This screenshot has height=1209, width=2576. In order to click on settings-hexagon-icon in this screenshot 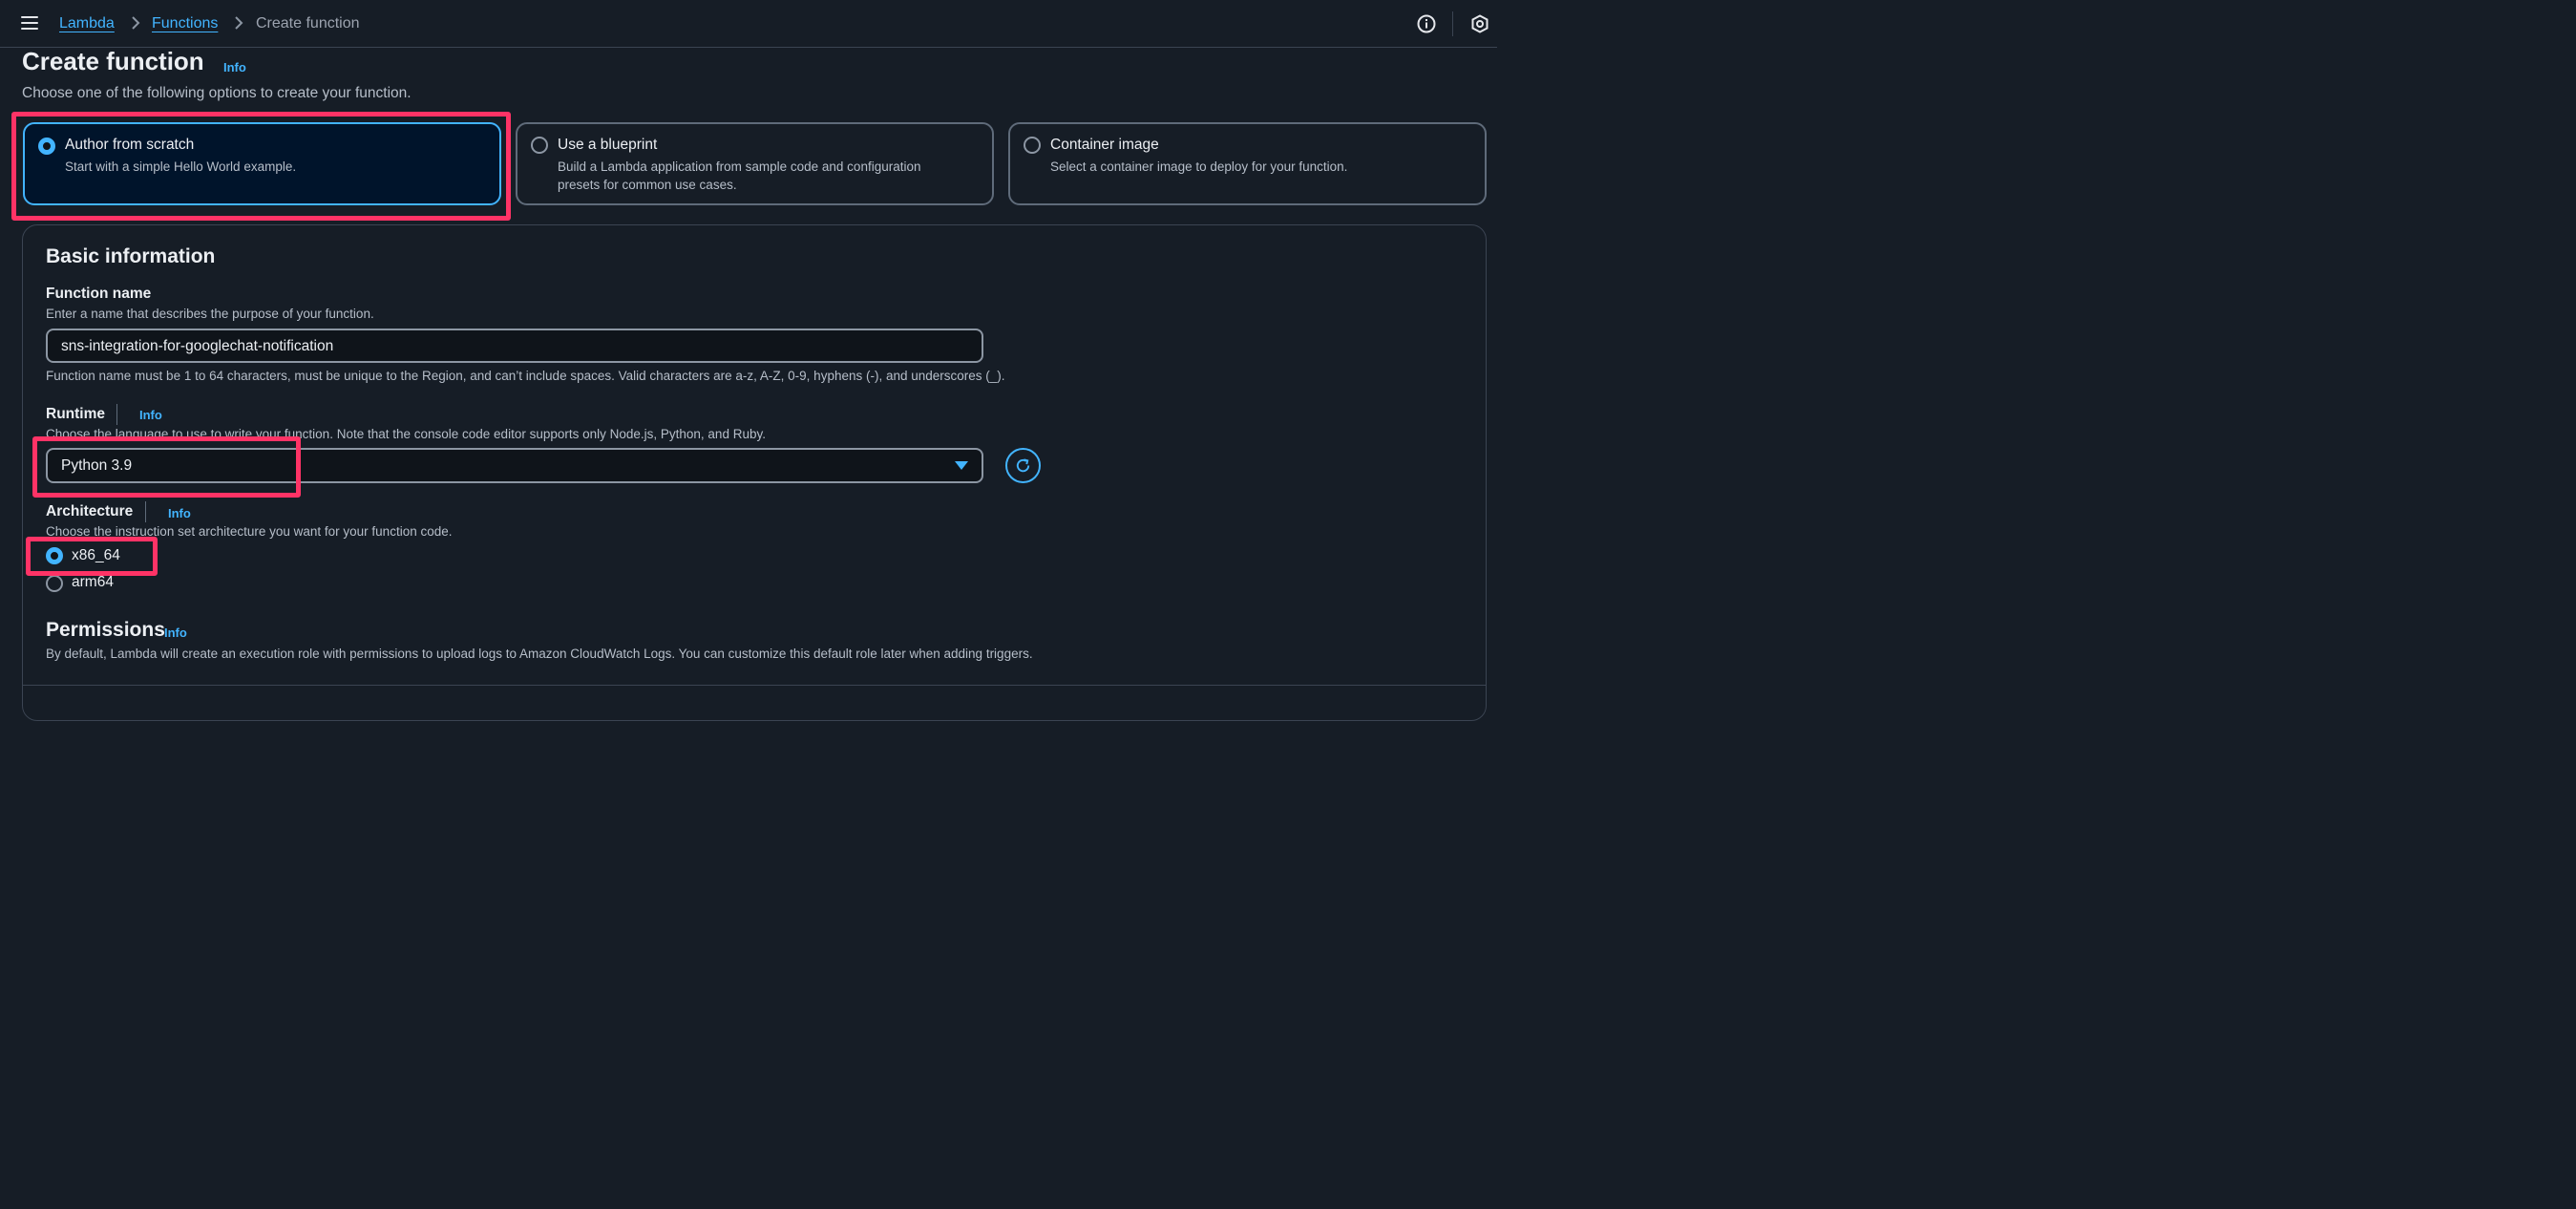, I will do `click(1479, 23)`.